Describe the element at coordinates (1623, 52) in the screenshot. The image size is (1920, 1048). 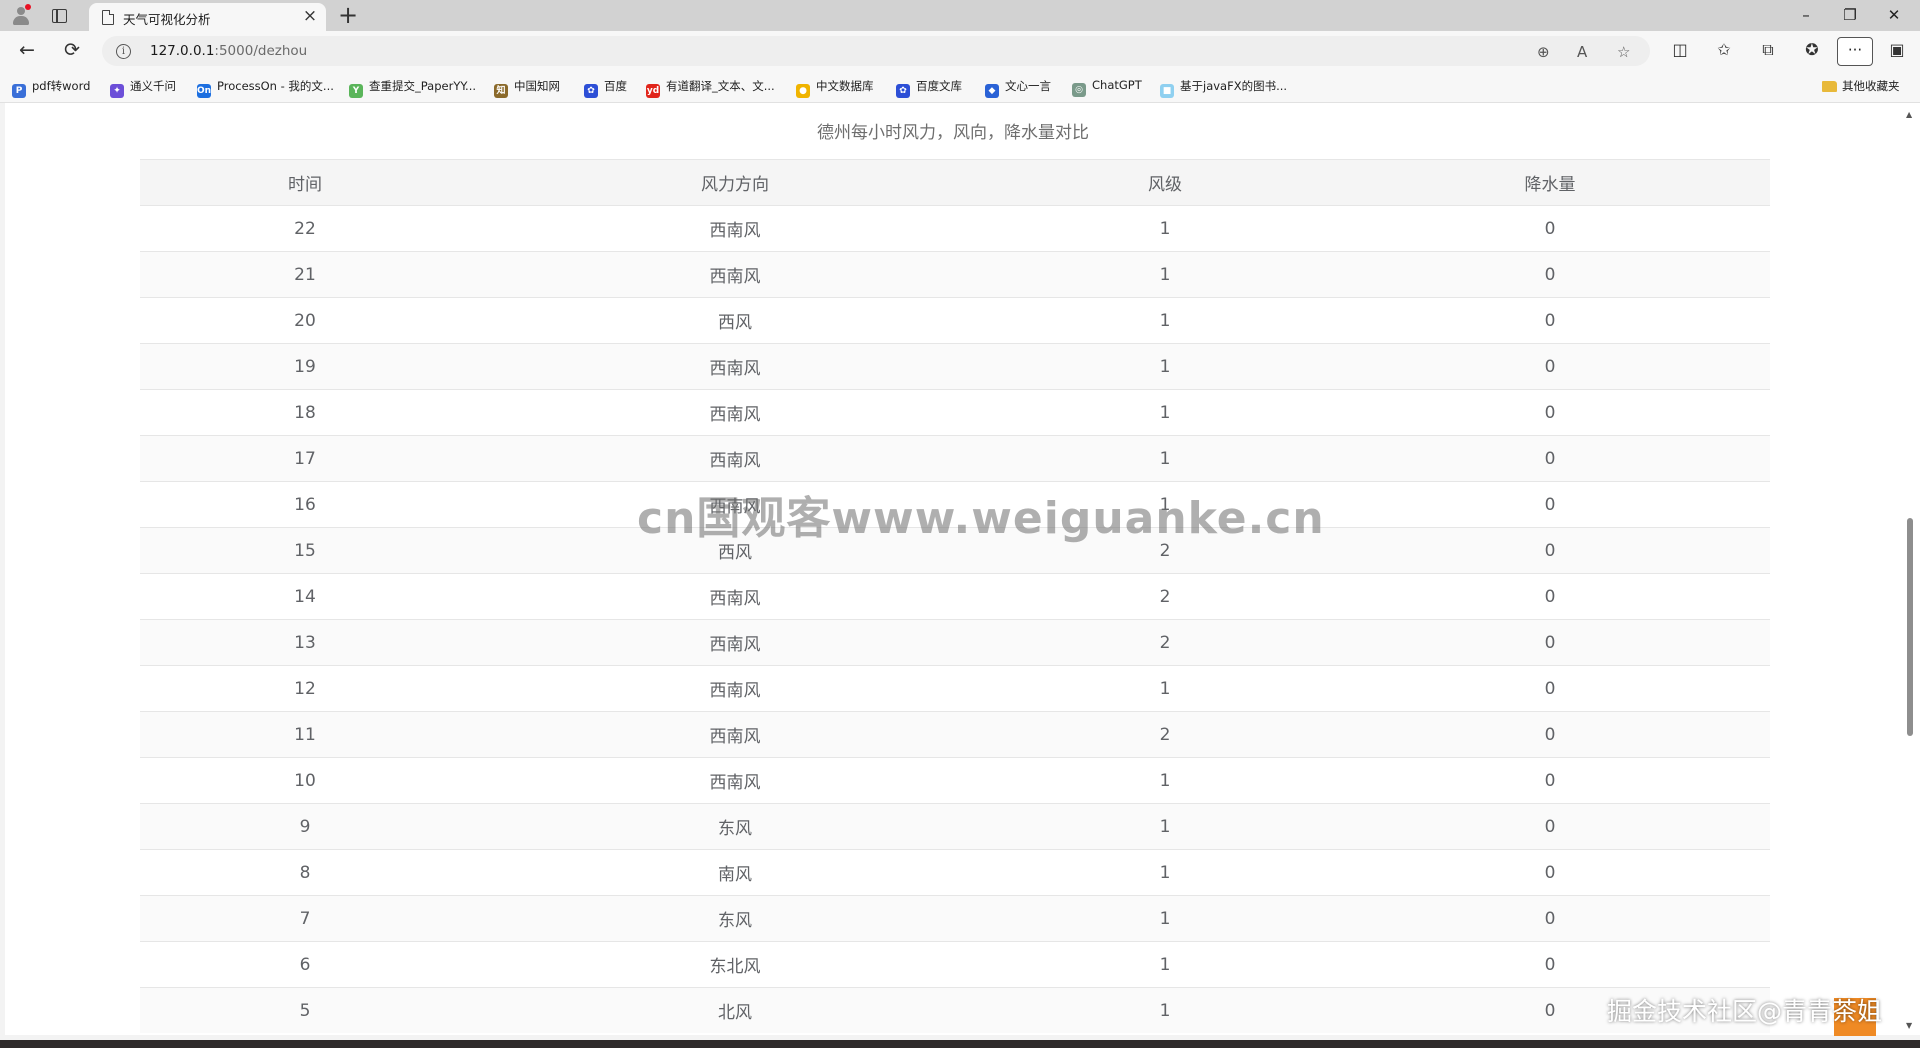
I see `favorite-star-icon: ☆` at that location.